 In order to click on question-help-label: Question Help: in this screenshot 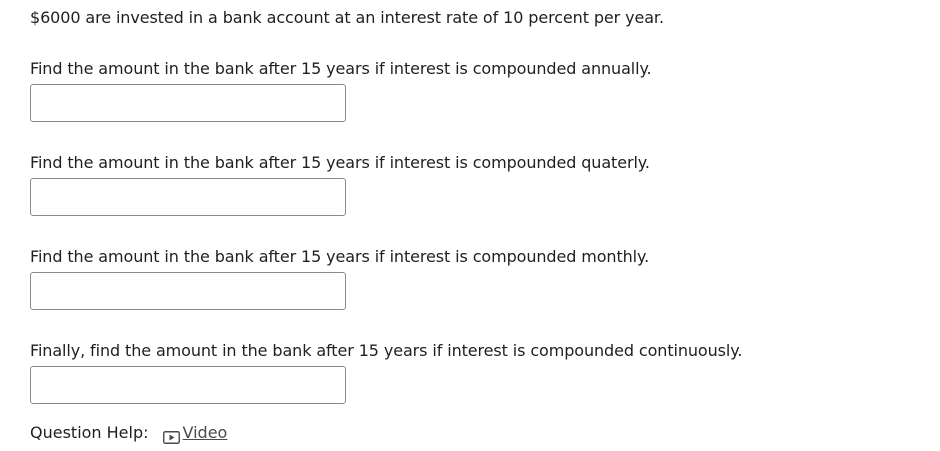, I will do `click(89, 432)`.